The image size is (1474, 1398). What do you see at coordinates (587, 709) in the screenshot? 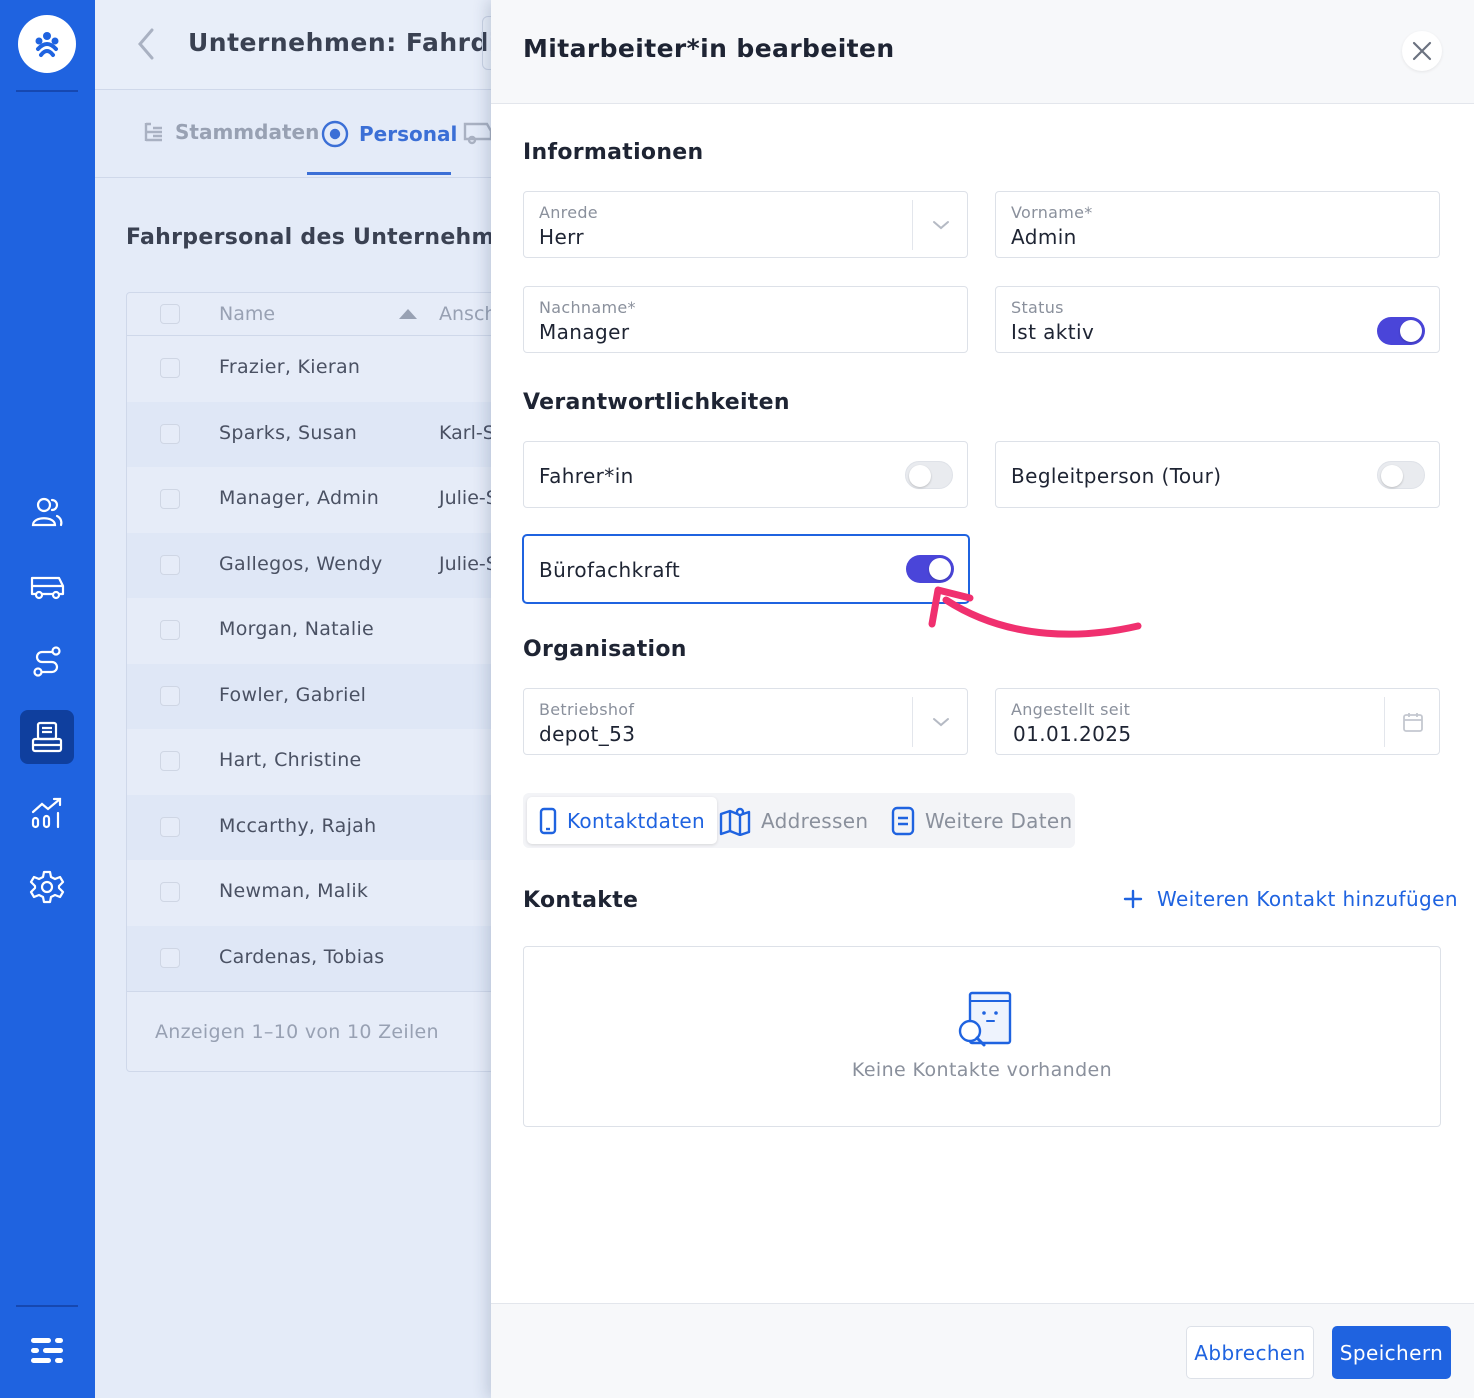
I see `betriebshof-label: Betriebshof` at bounding box center [587, 709].